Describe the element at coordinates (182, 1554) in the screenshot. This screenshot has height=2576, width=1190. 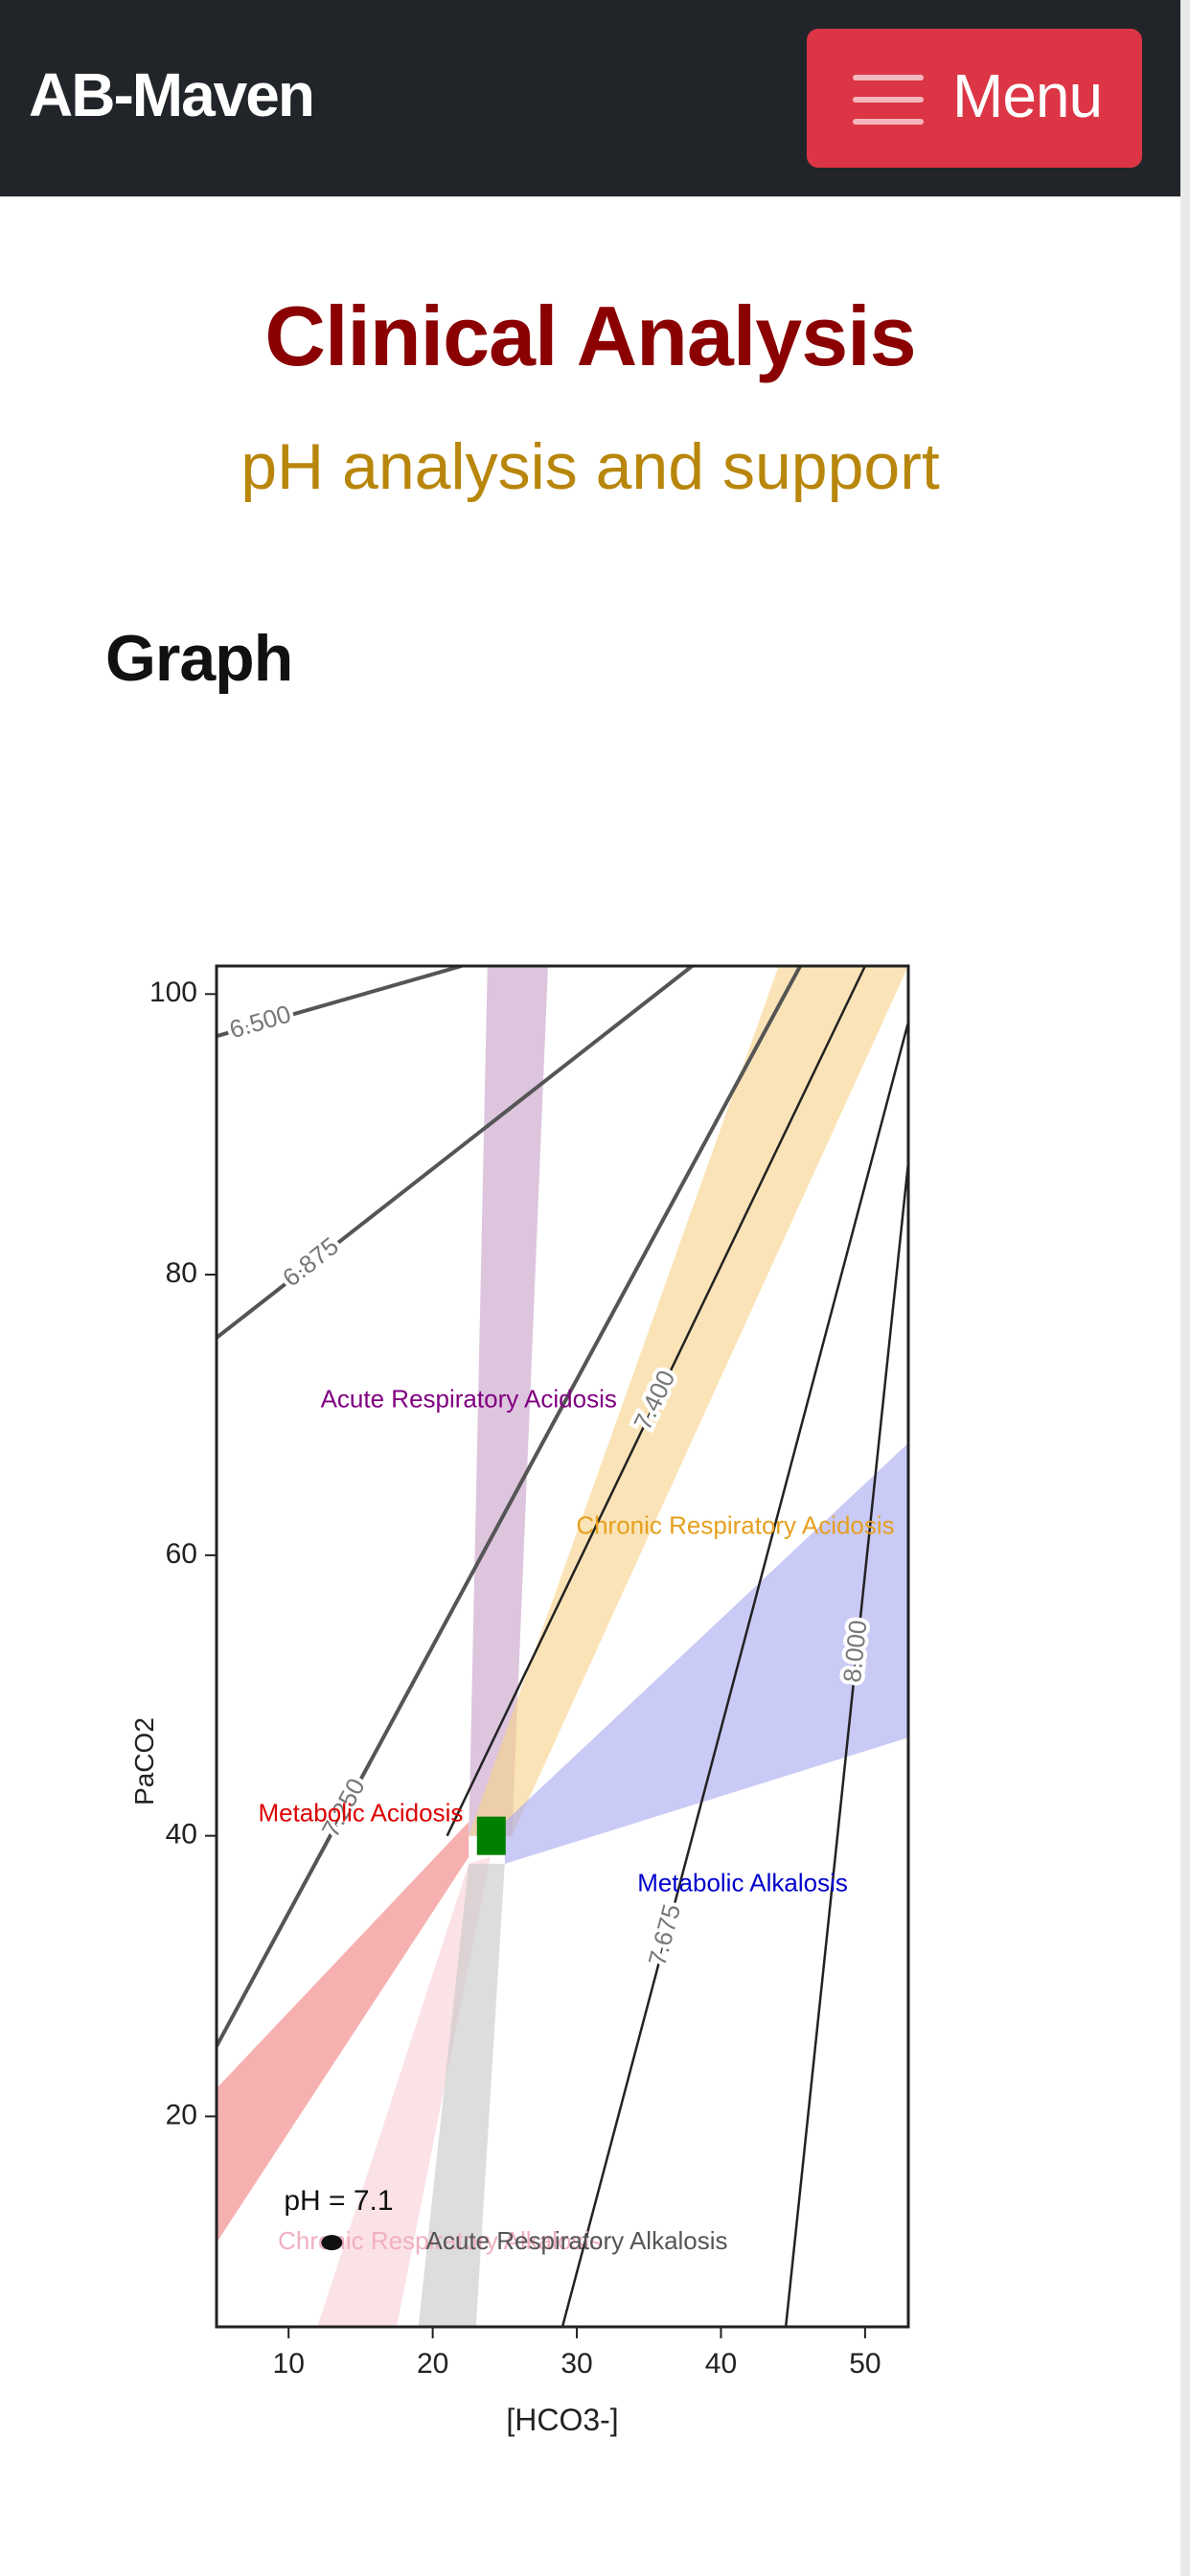
I see `y-tick-label: 60` at that location.